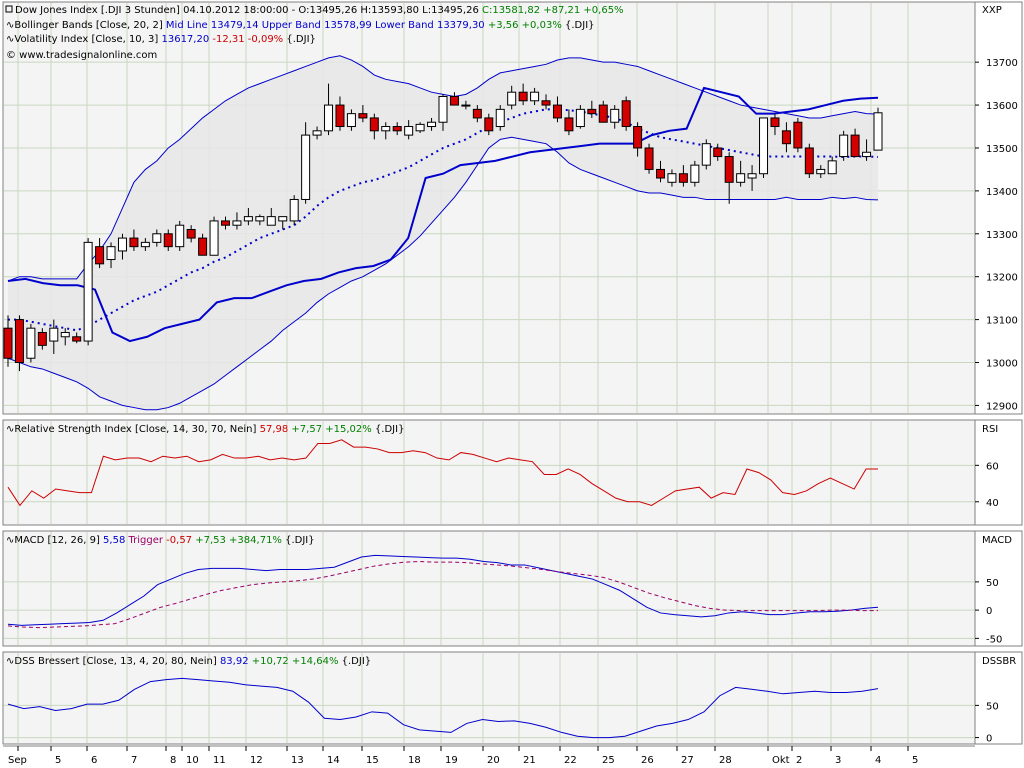 Image resolution: width=1024 pixels, height=768 pixels. What do you see at coordinates (54, 540) in the screenshot?
I see `macd-legend-label: ∿MACD [12, 26, 9]` at bounding box center [54, 540].